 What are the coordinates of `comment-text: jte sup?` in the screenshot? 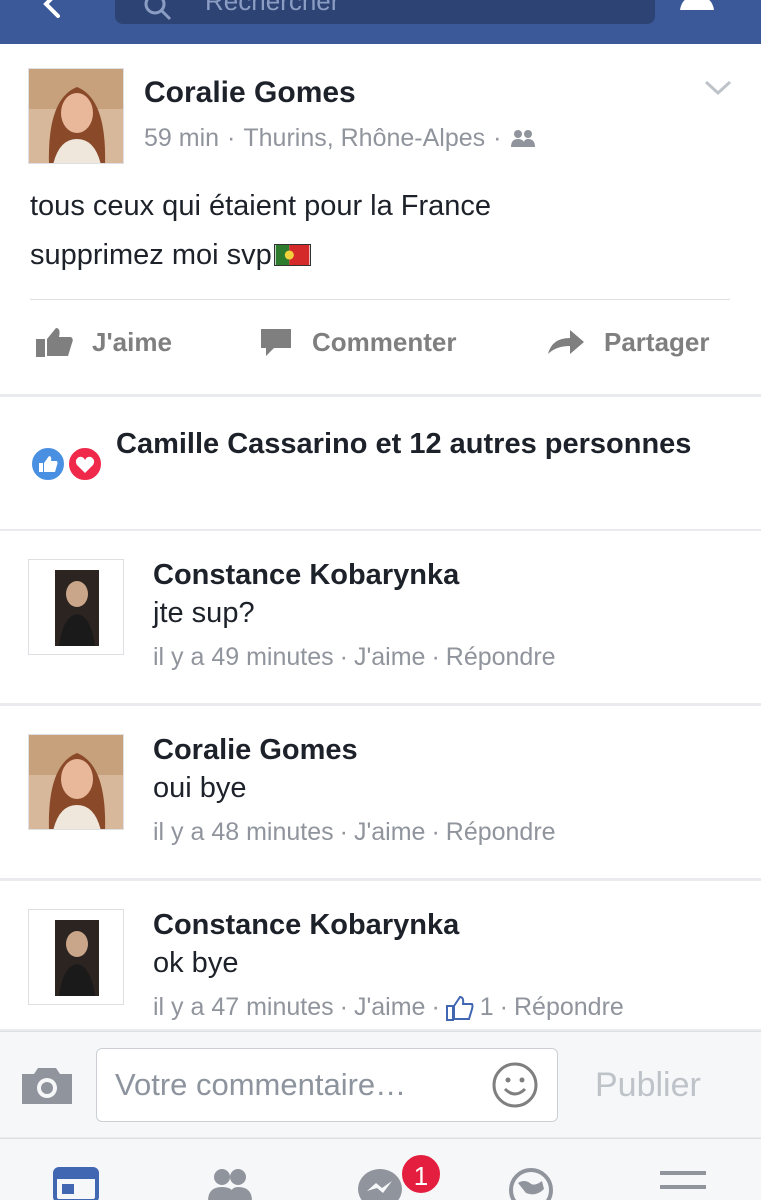 It's located at (204, 613).